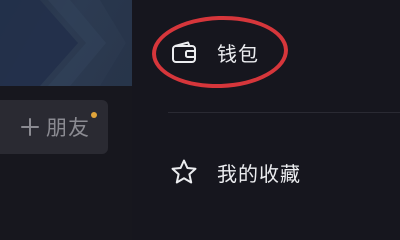 The height and width of the screenshot is (240, 400). I want to click on menu-item-wallet-label: 钱包, so click(238, 53).